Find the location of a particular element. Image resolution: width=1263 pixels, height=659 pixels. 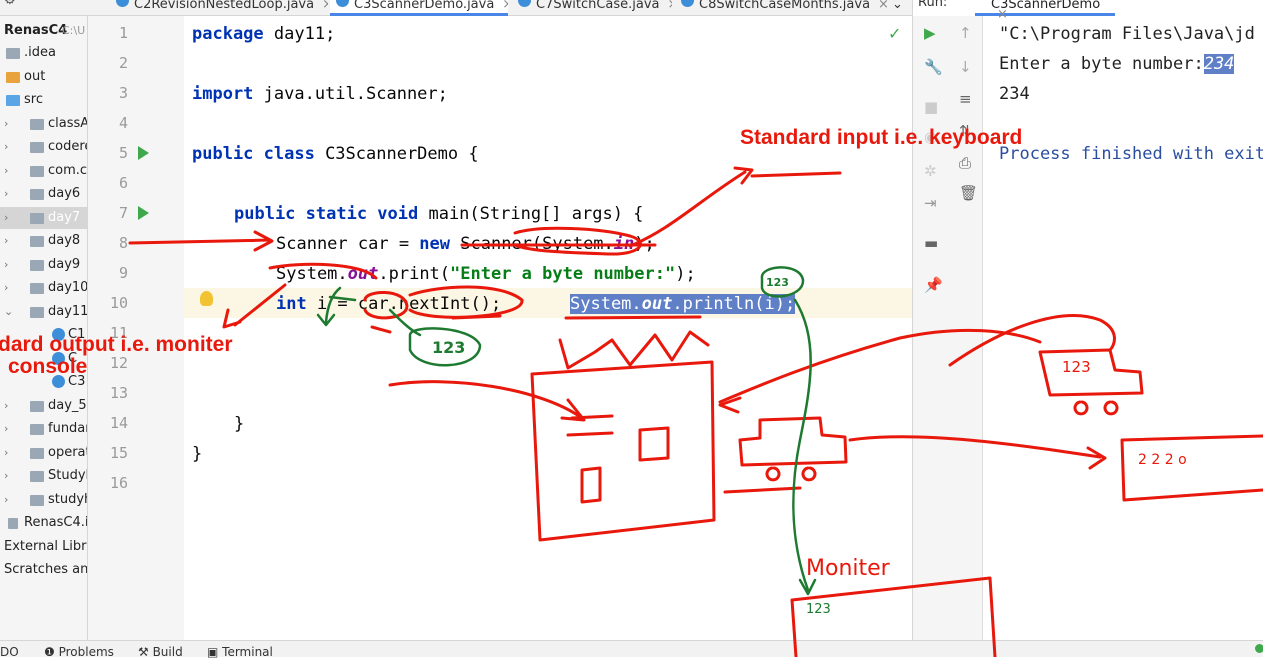

circle-system-out is located at coordinates (323, 271).